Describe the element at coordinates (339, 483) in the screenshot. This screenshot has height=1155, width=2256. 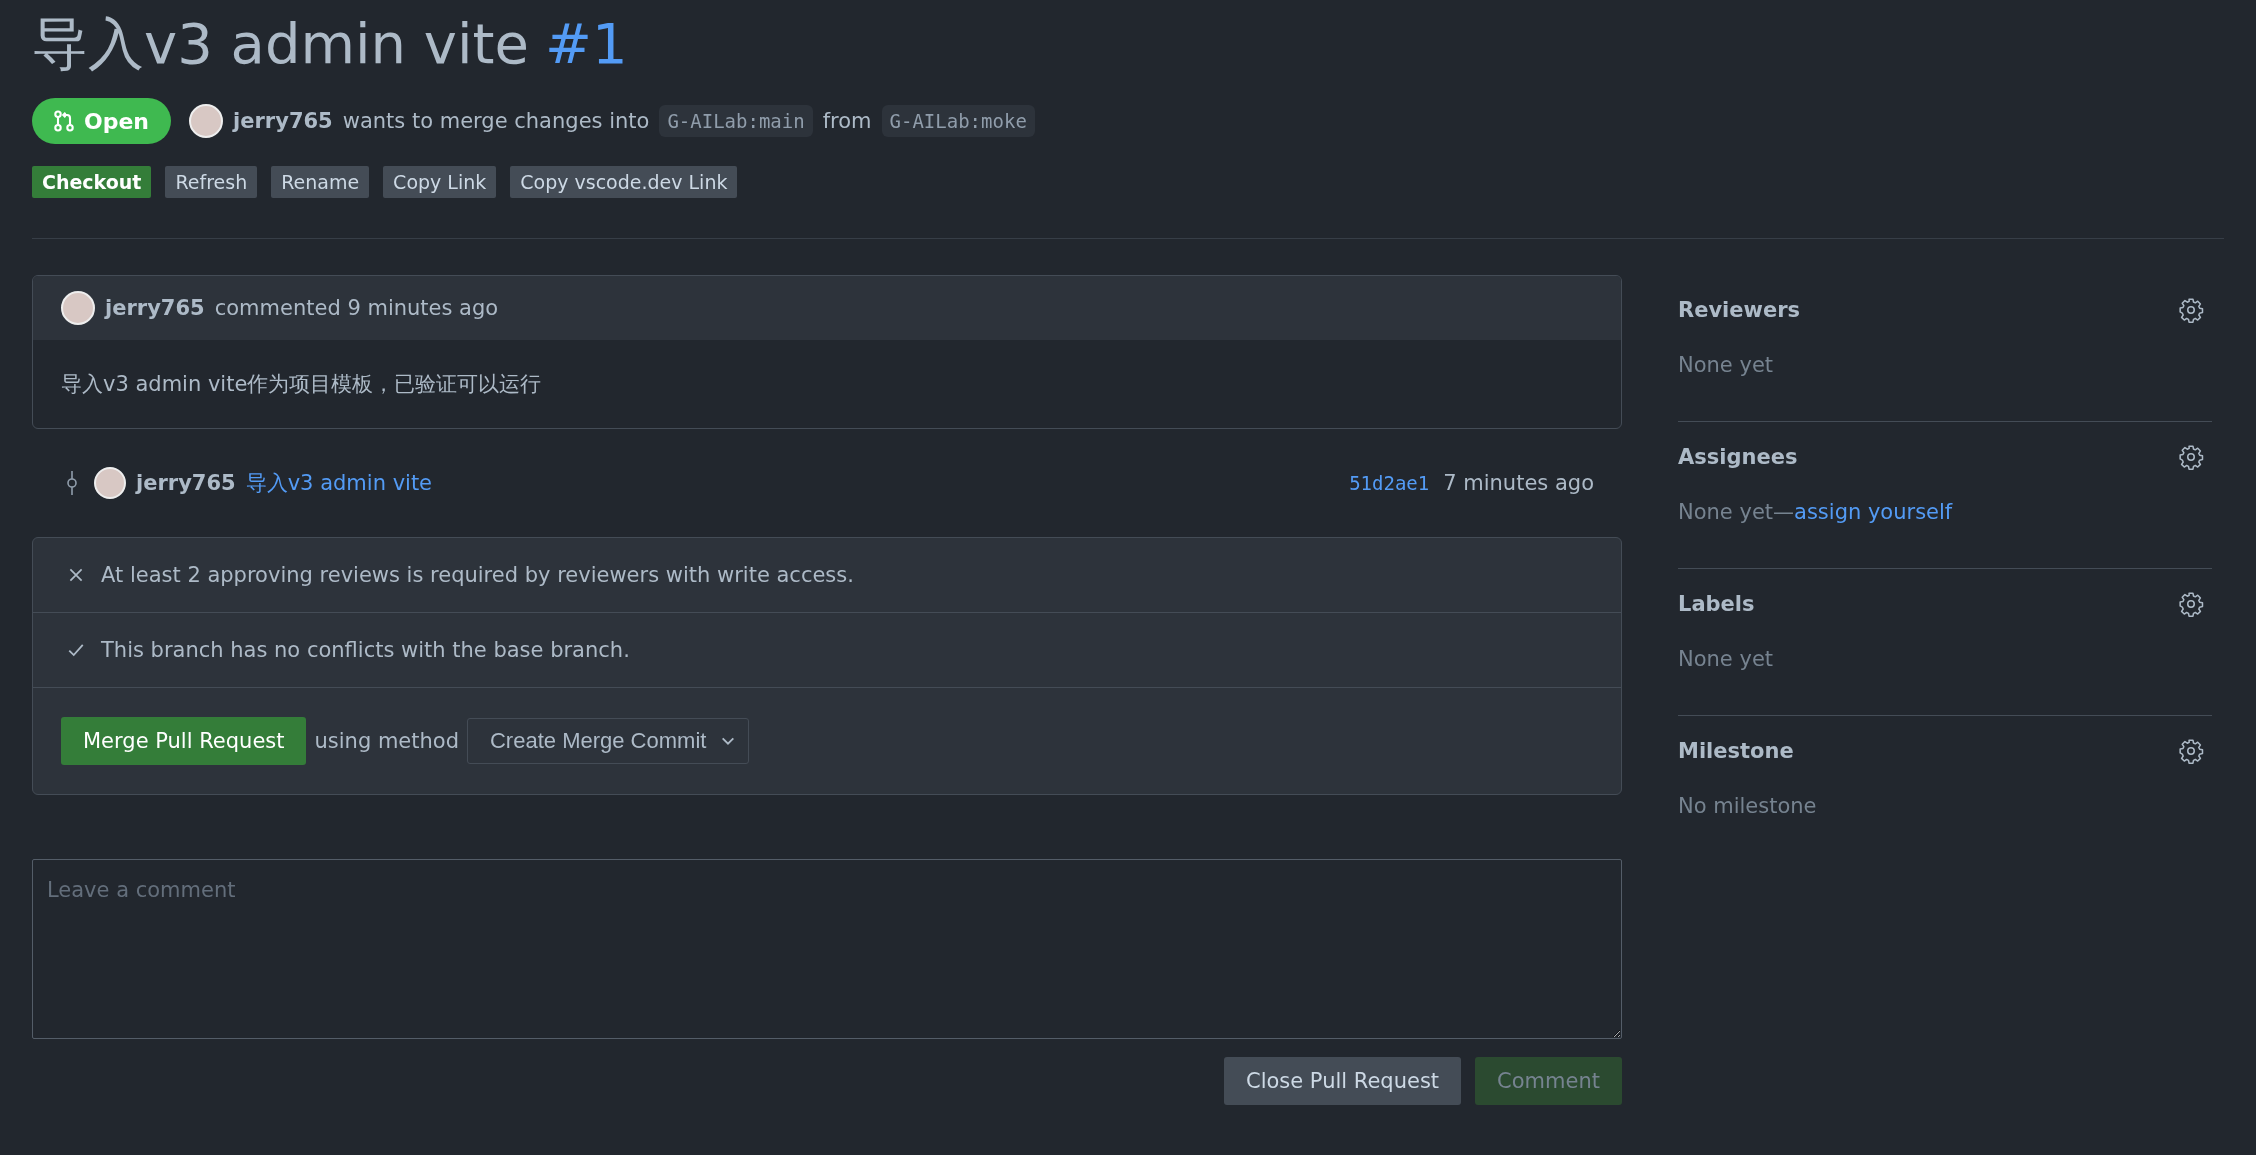
I see `commit-message-link: 导入v3 admin vite` at that location.